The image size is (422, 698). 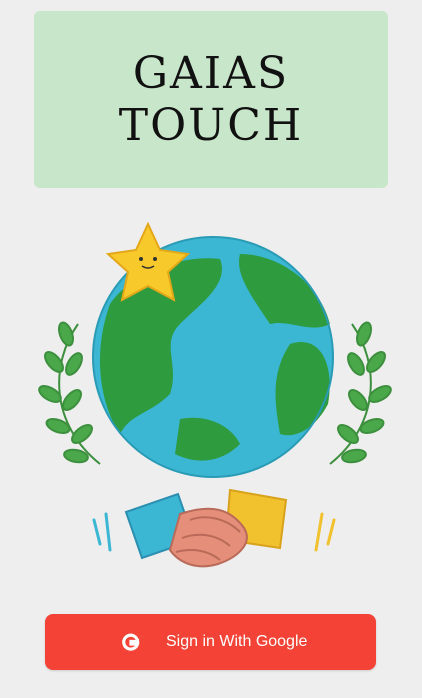 What do you see at coordinates (211, 73) in the screenshot?
I see `app-title-line-1: GAIAS` at bounding box center [211, 73].